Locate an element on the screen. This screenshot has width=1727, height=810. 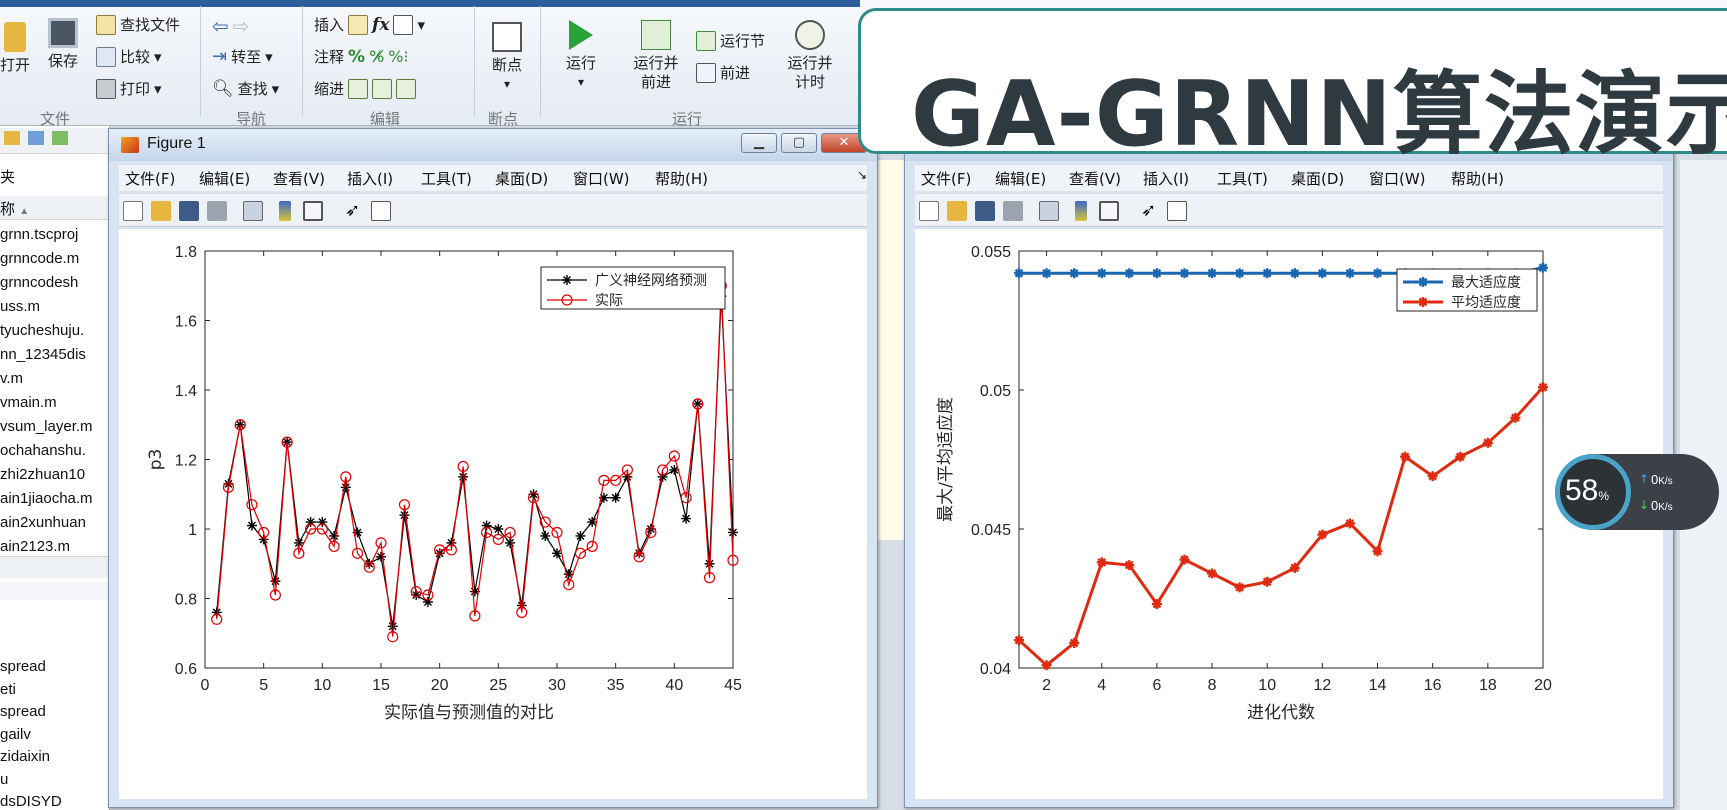
x-tick-label: 10 is located at coordinates (1267, 685).